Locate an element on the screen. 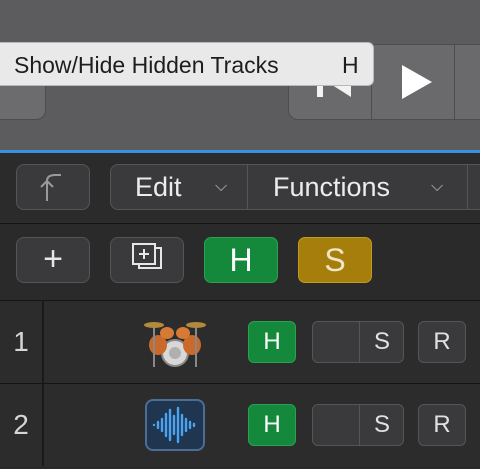  functions-menu: Functions is located at coordinates (331, 187).